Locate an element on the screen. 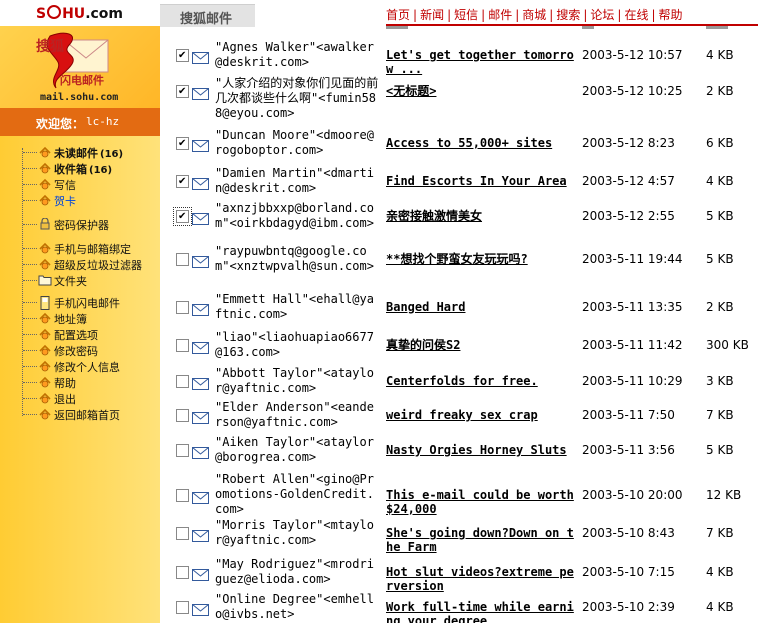 The height and width of the screenshot is (623, 758). nav-link: 商城 is located at coordinates (534, 15).